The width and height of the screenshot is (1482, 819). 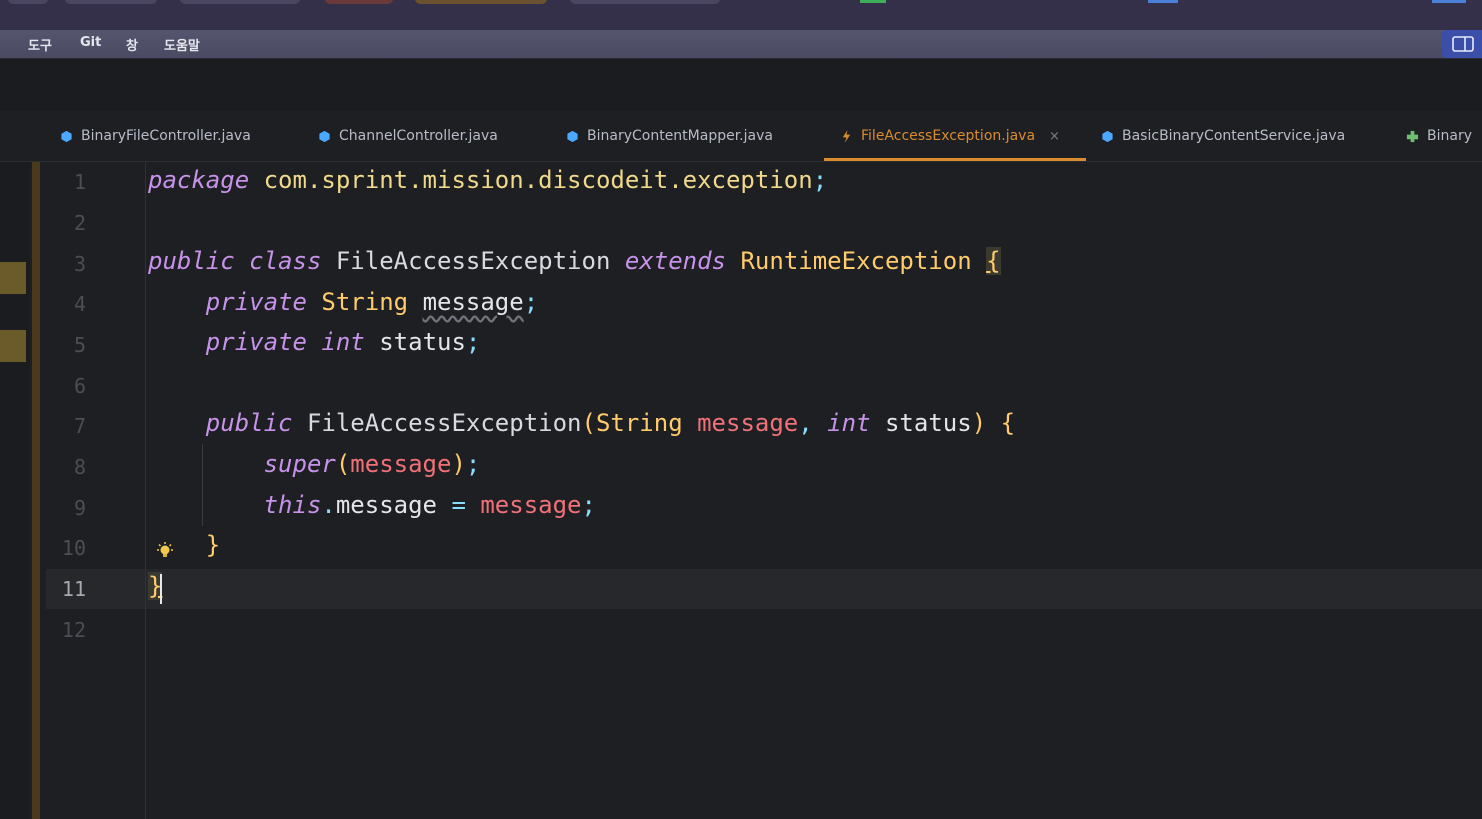 I want to click on code-line-8: super(message);, so click(x=314, y=464).